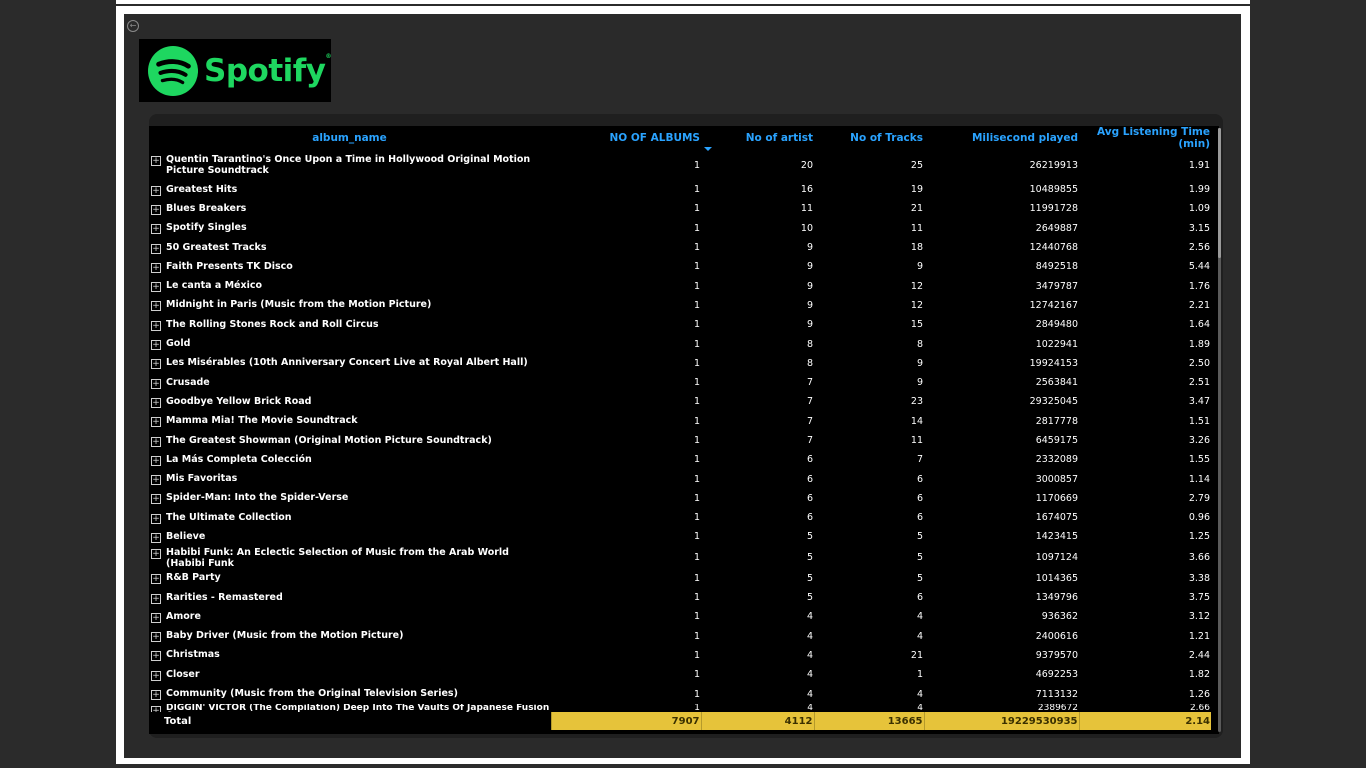 The width and height of the screenshot is (1366, 768). What do you see at coordinates (806, 209) in the screenshot?
I see `cell-artists: 11` at bounding box center [806, 209].